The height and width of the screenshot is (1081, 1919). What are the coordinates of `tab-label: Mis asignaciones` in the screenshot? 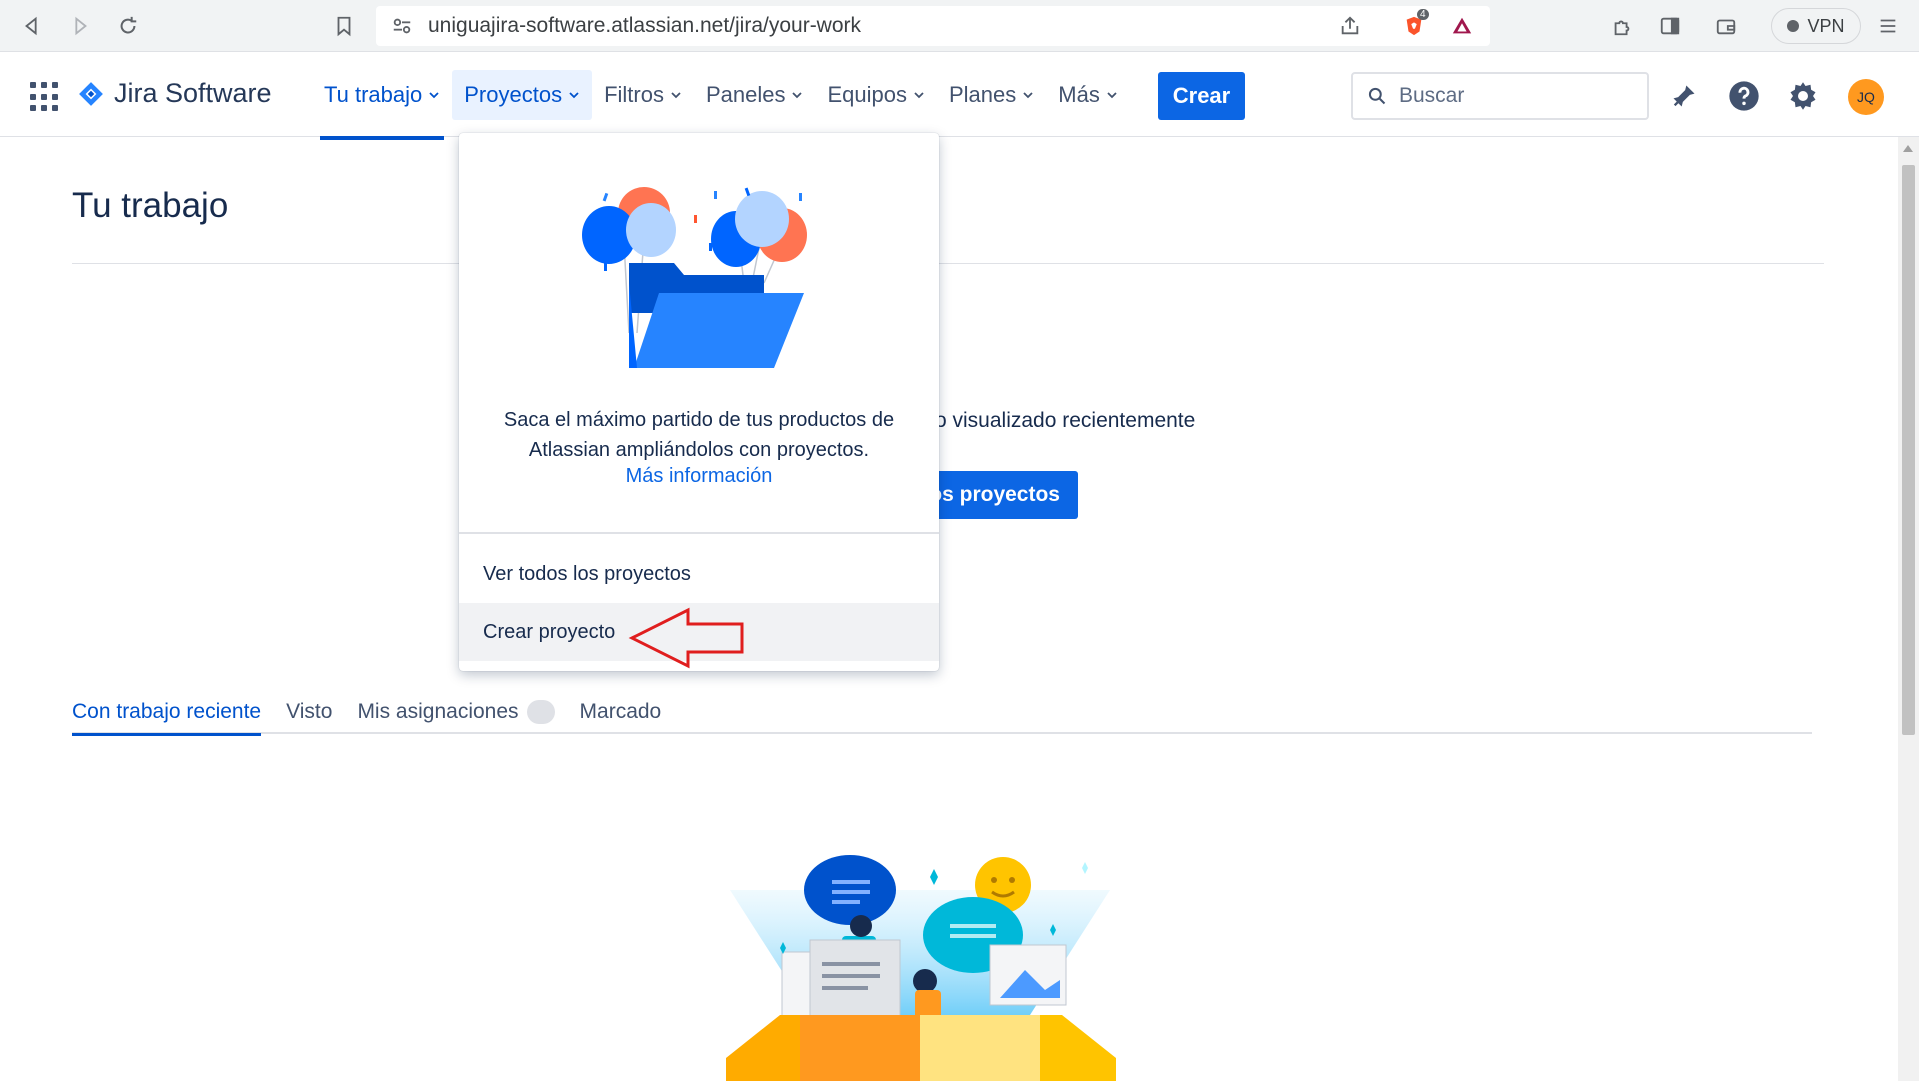 It's located at (438, 711).